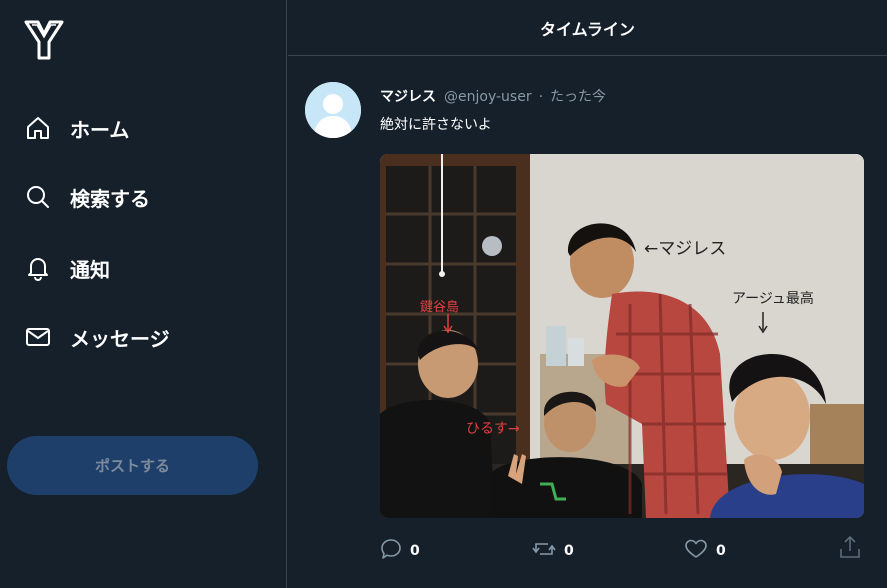 This screenshot has width=887, height=588. Describe the element at coordinates (569, 551) in the screenshot. I see `repost-count: 0` at that location.